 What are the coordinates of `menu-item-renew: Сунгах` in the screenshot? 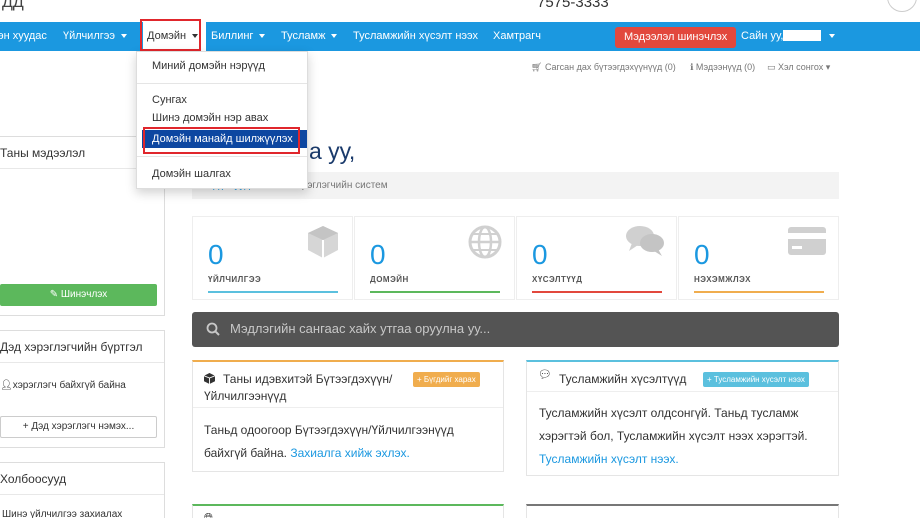 It's located at (222, 100).